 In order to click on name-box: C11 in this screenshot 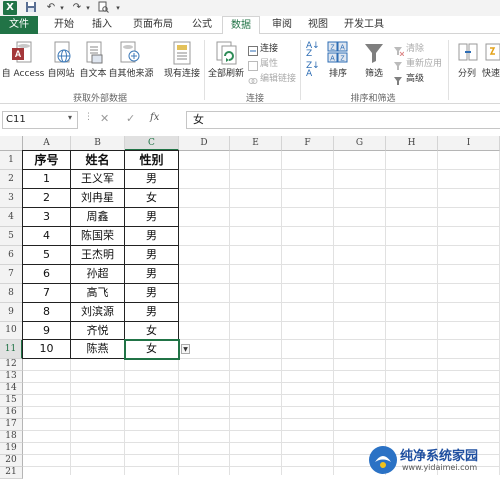, I will do `click(40, 120)`.